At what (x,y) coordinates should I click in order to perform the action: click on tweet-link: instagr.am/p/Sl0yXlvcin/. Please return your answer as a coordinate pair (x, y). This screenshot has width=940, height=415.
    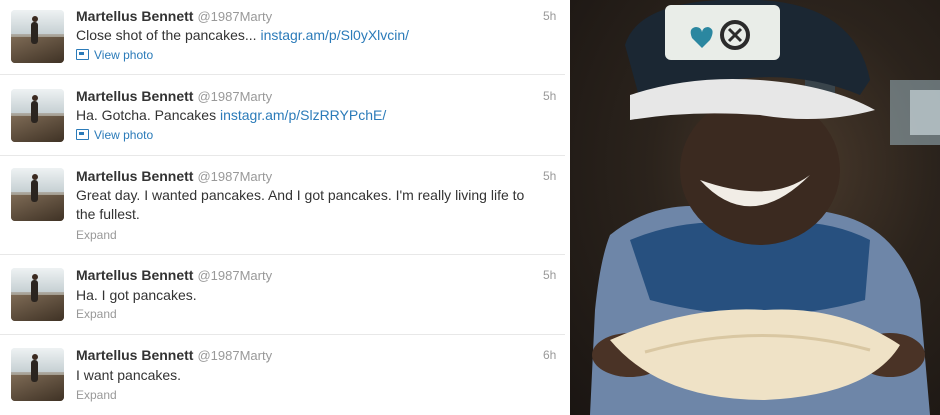
    Looking at the image, I should click on (334, 35).